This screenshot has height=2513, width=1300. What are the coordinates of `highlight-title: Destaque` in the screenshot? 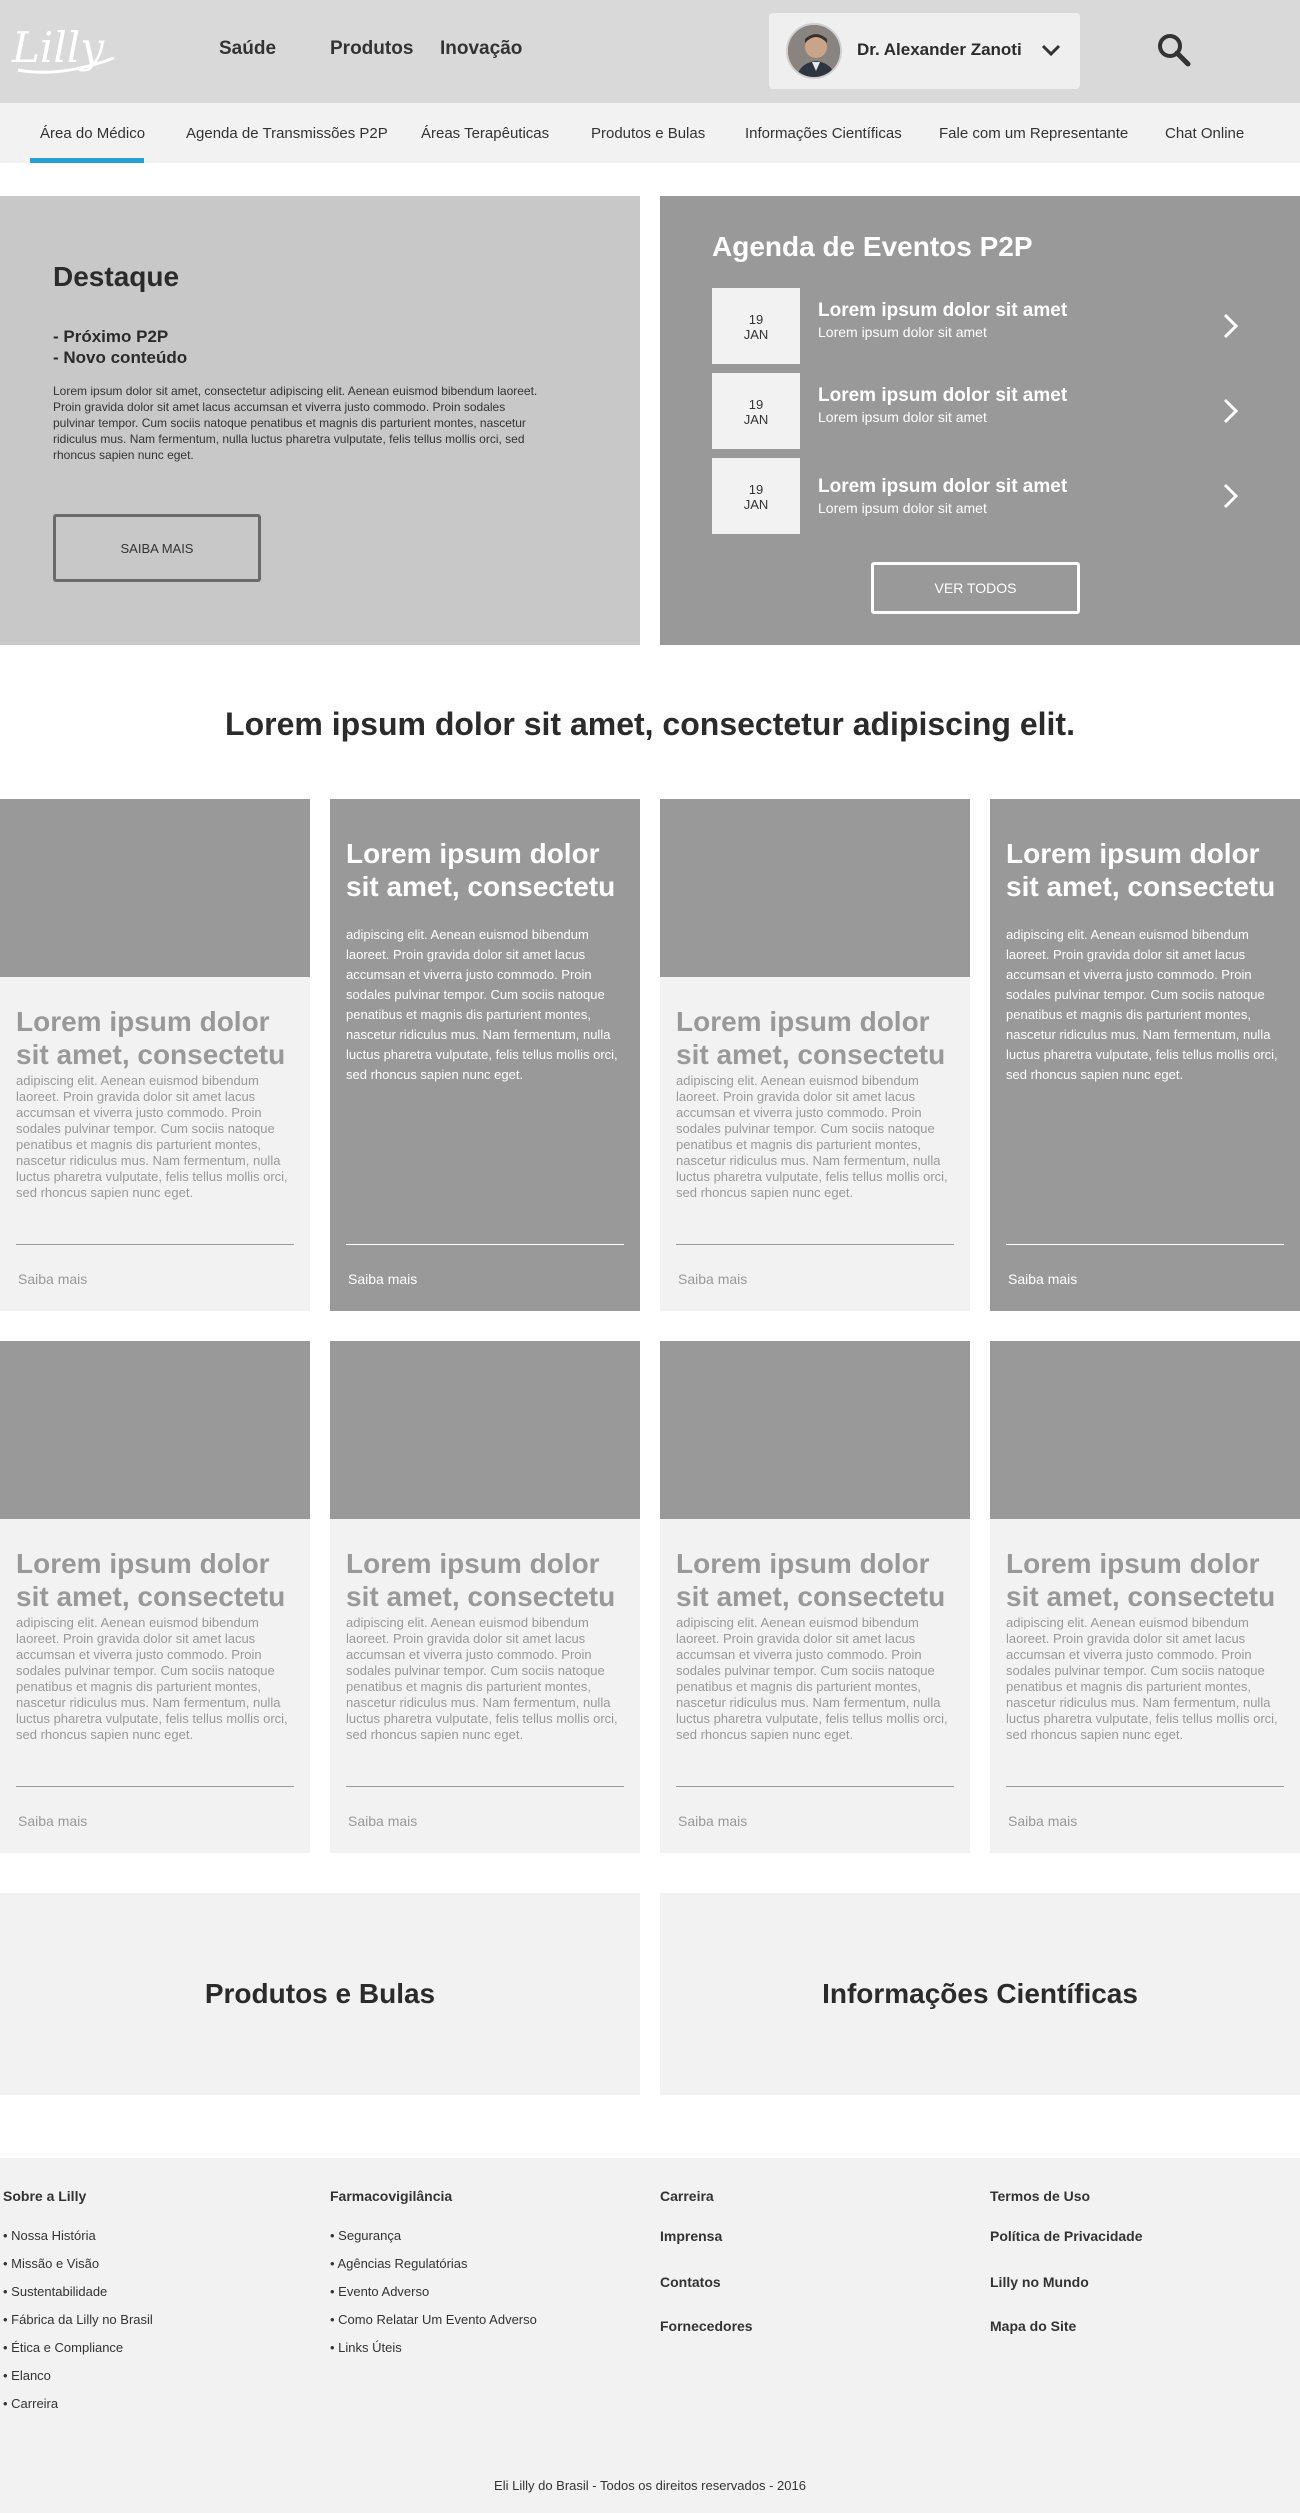 It's located at (116, 276).